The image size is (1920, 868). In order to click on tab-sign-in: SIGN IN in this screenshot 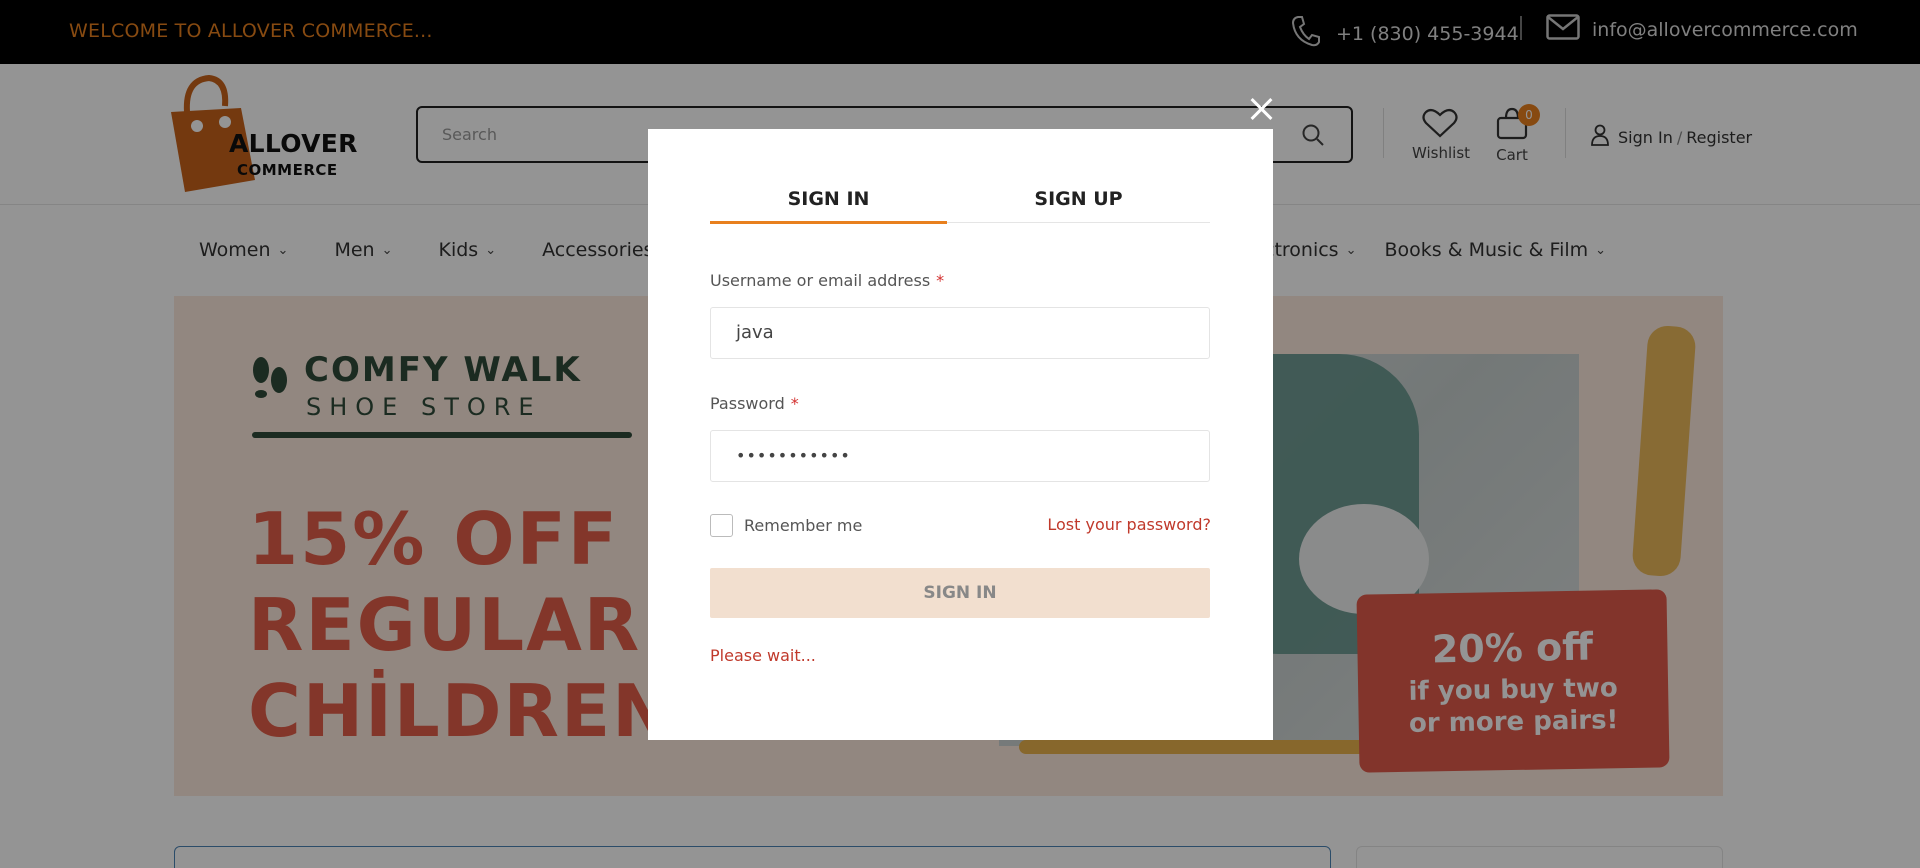, I will do `click(828, 204)`.